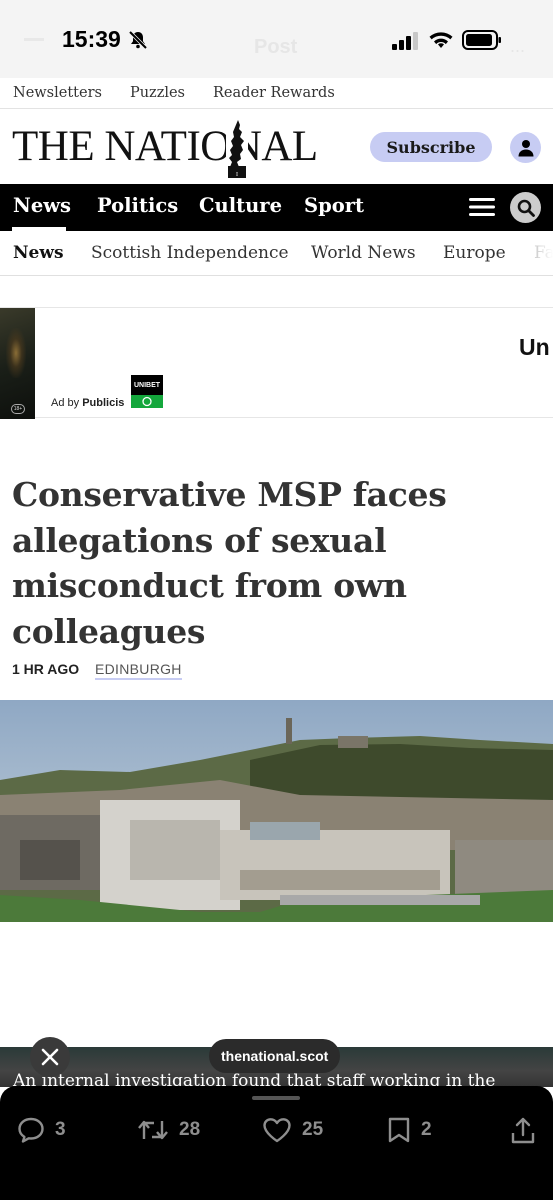 Image resolution: width=553 pixels, height=1200 pixels. I want to click on hamburger-menu-icon, so click(482, 207).